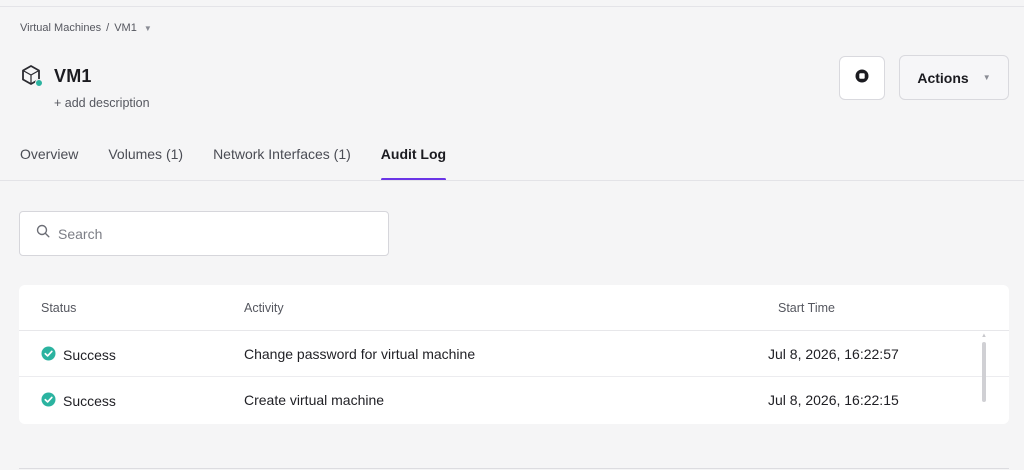  Describe the element at coordinates (73, 75) in the screenshot. I see `page-title: VM1` at that location.